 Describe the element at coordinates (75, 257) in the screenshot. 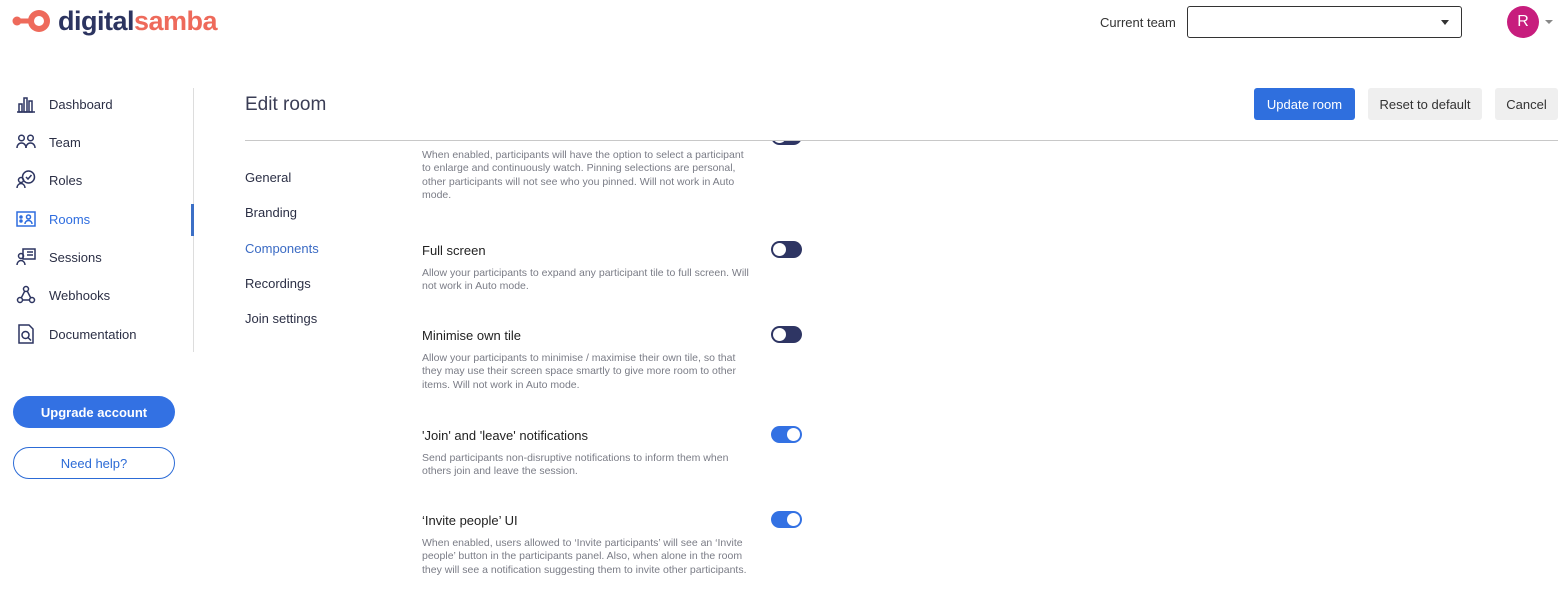

I see `sidebar-item-label: Sessions` at that location.